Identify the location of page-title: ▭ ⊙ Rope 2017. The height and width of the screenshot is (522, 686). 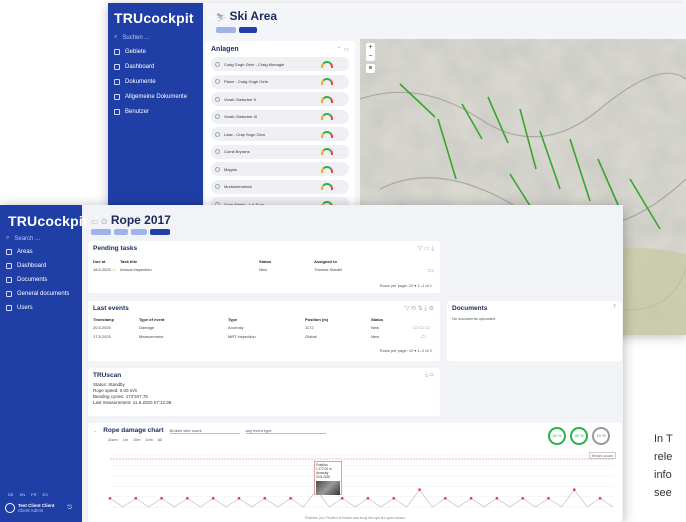
(131, 220).